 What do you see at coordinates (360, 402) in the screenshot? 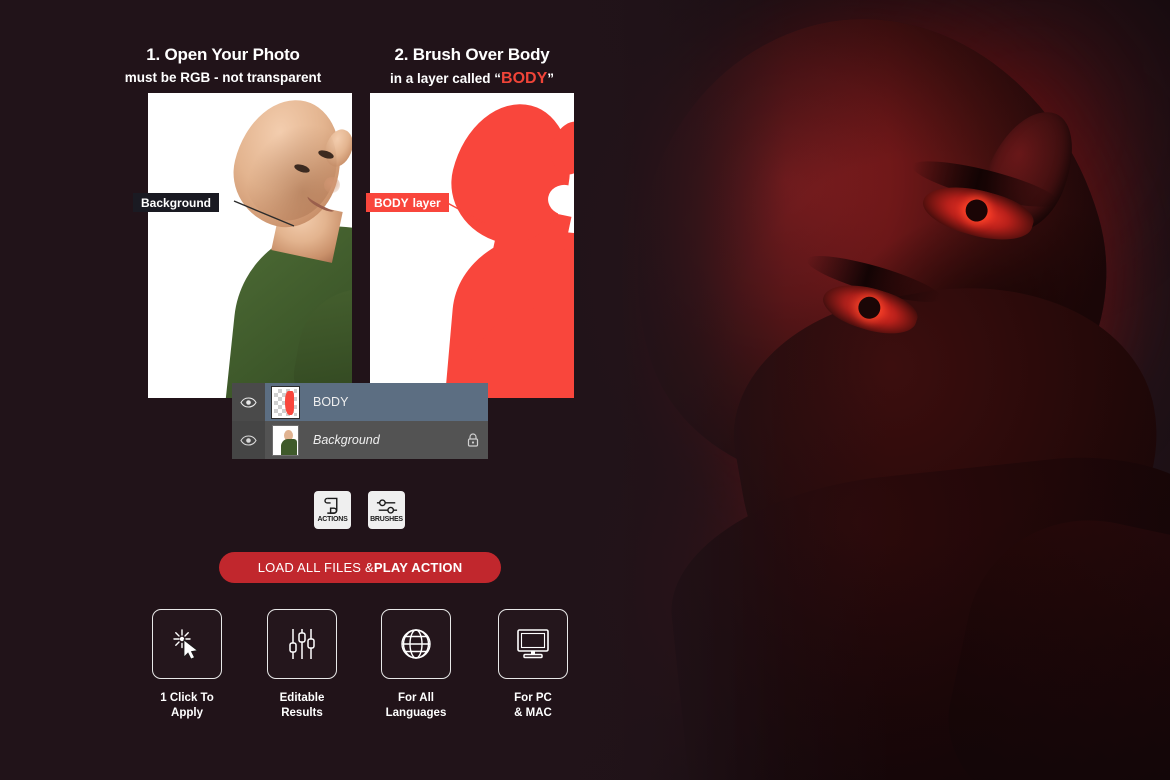
I see `layer-row-body: BODY` at bounding box center [360, 402].